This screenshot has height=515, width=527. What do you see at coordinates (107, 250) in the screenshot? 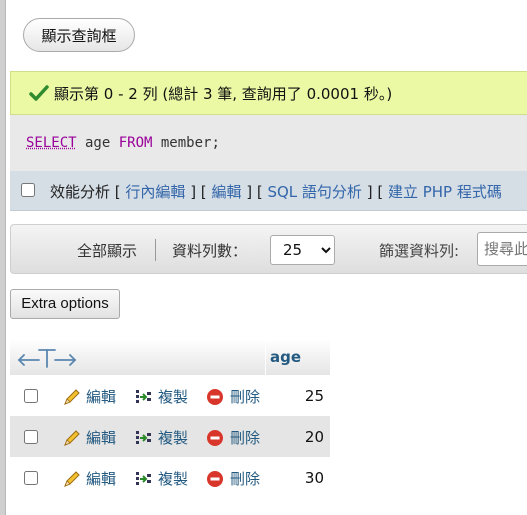
I see `show-all-label: 全部顯示` at bounding box center [107, 250].